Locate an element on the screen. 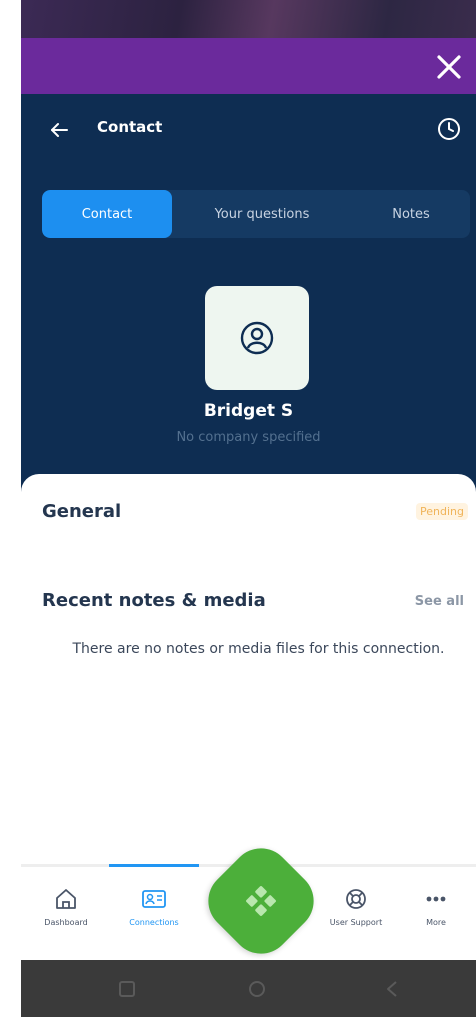 Image resolution: width=476 pixels, height=1017 pixels. nav-item-more: More is located at coordinates (436, 911).